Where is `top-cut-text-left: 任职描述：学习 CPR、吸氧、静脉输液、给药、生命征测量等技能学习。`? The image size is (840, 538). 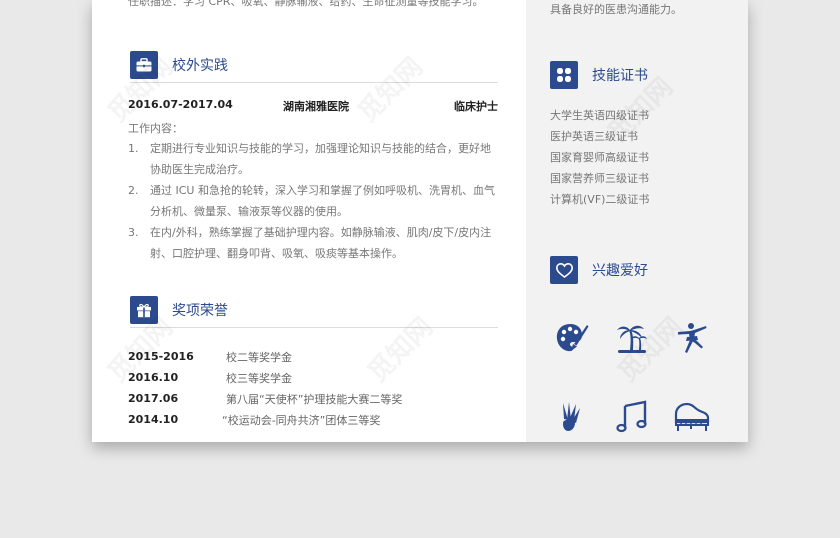 top-cut-text-left: 任职描述：学习 CPR、吸氧、静脉输液、给药、生命征测量等技能学习。 is located at coordinates (306, 4).